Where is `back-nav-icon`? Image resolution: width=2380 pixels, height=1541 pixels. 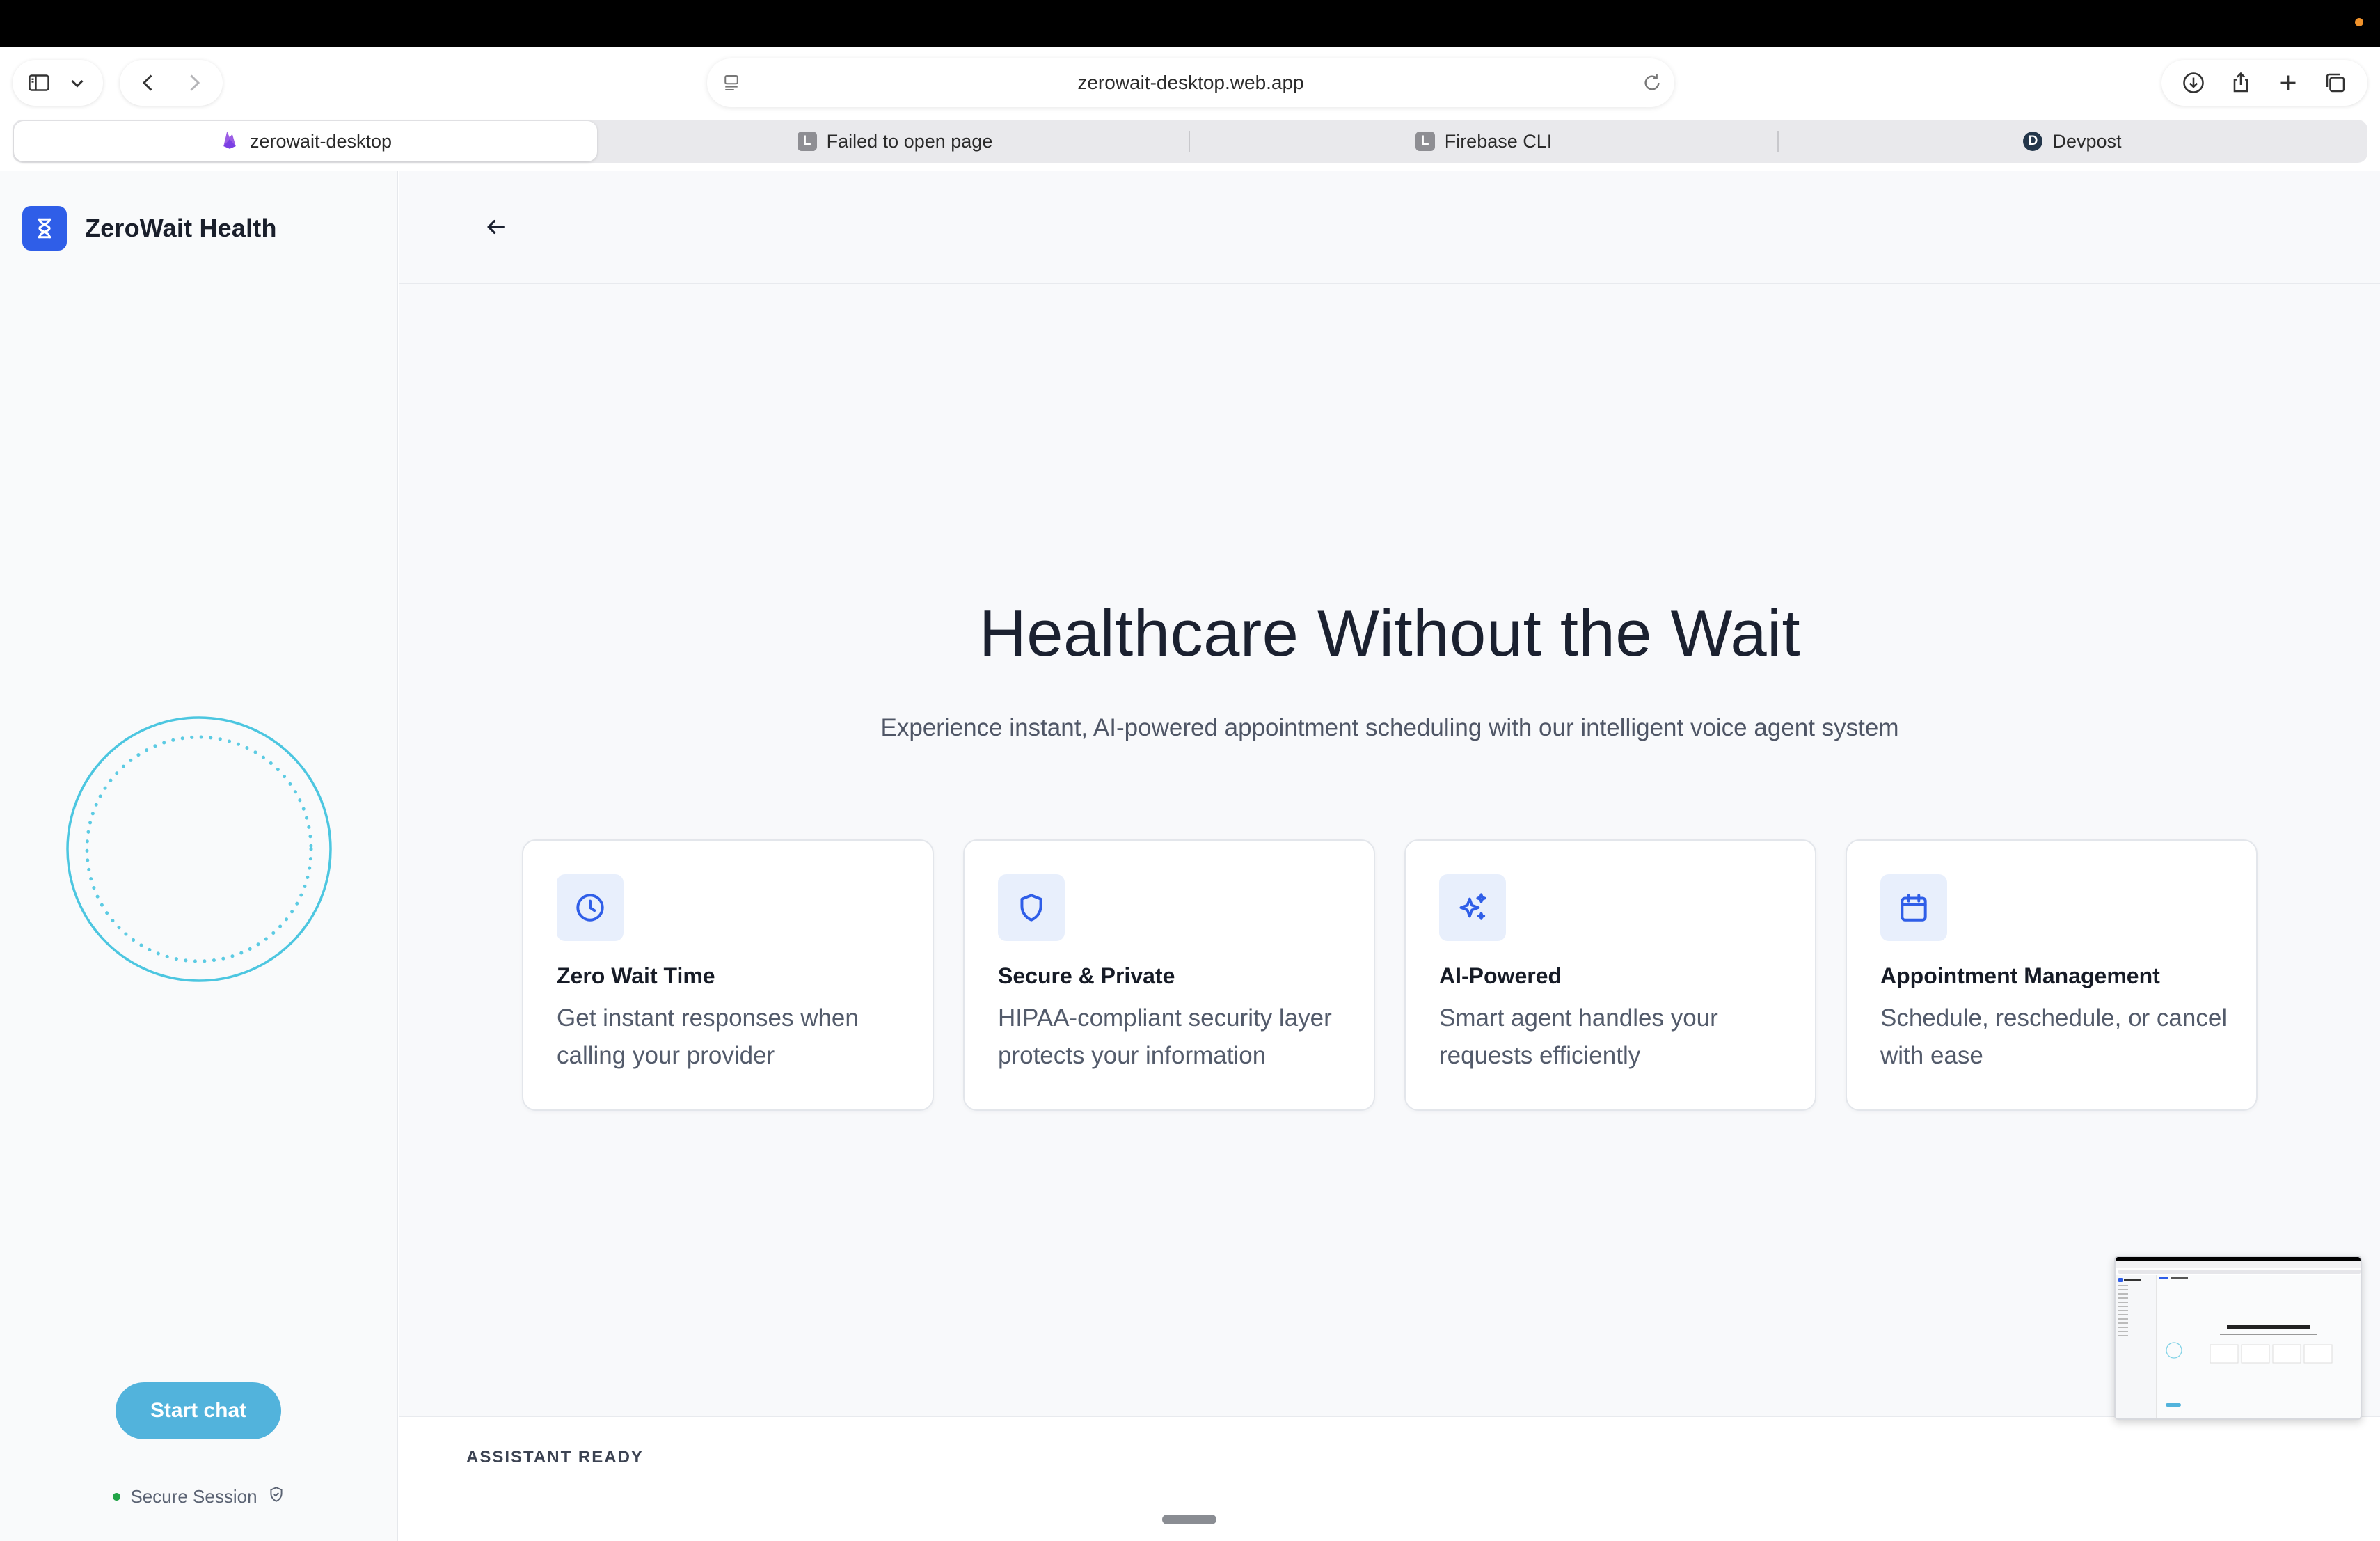
back-nav-icon is located at coordinates (148, 83).